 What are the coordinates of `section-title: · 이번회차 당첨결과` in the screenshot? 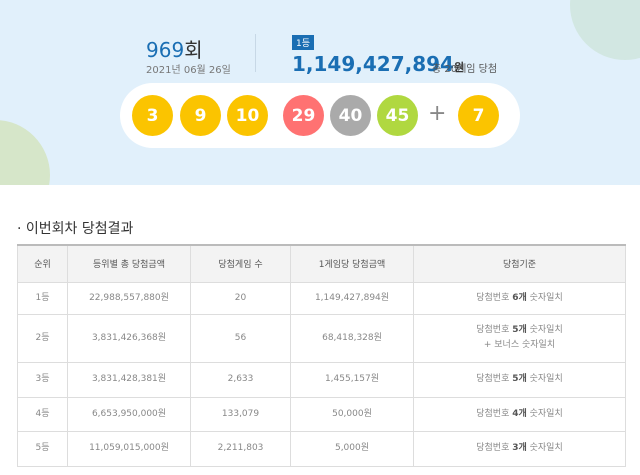 It's located at (75, 229).